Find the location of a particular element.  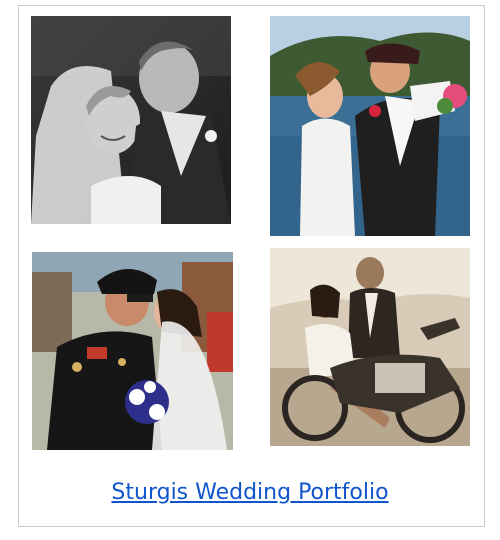

photo-biker-kiss is located at coordinates (132, 351).